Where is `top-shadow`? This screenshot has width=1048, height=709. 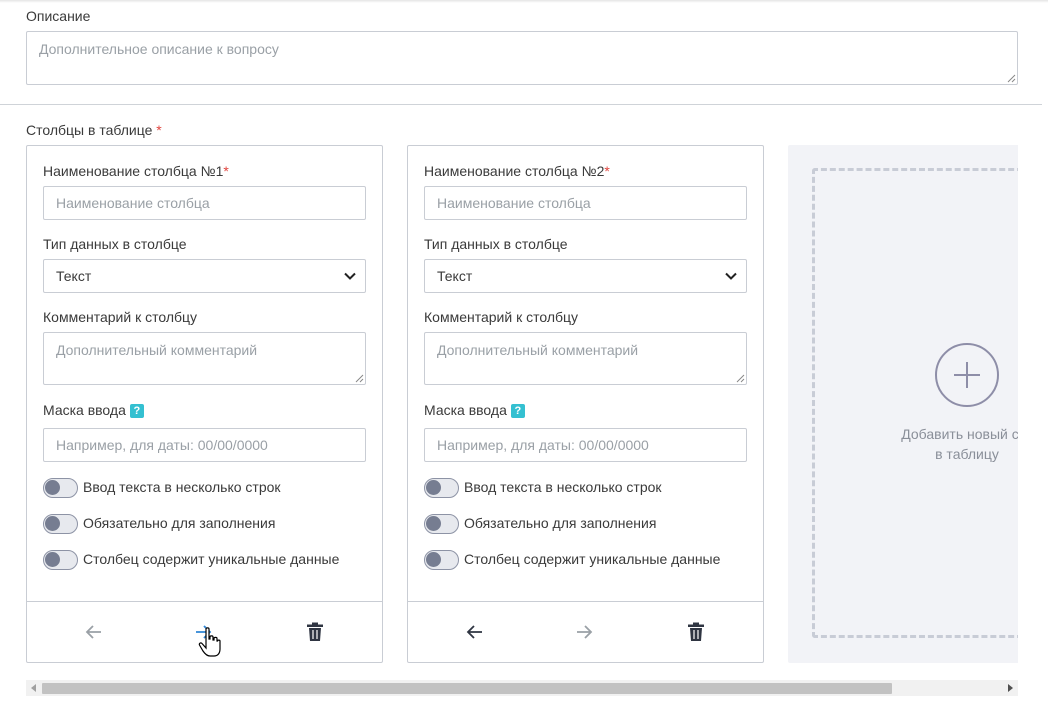 top-shadow is located at coordinates (524, 1).